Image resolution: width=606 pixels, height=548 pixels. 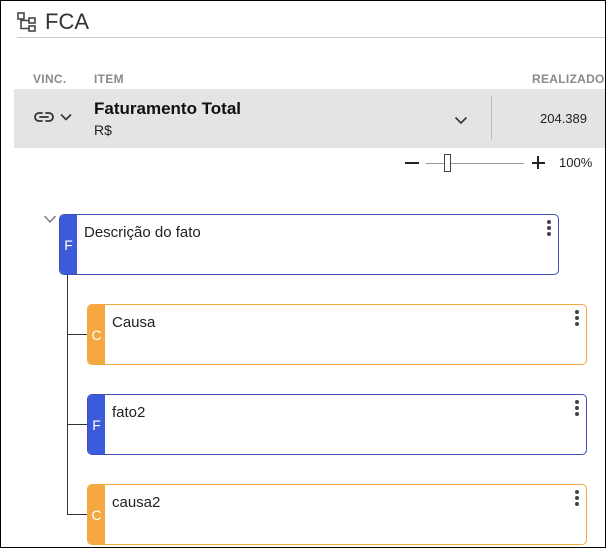 I want to click on column-header-vinc: VINC., so click(x=50, y=79).